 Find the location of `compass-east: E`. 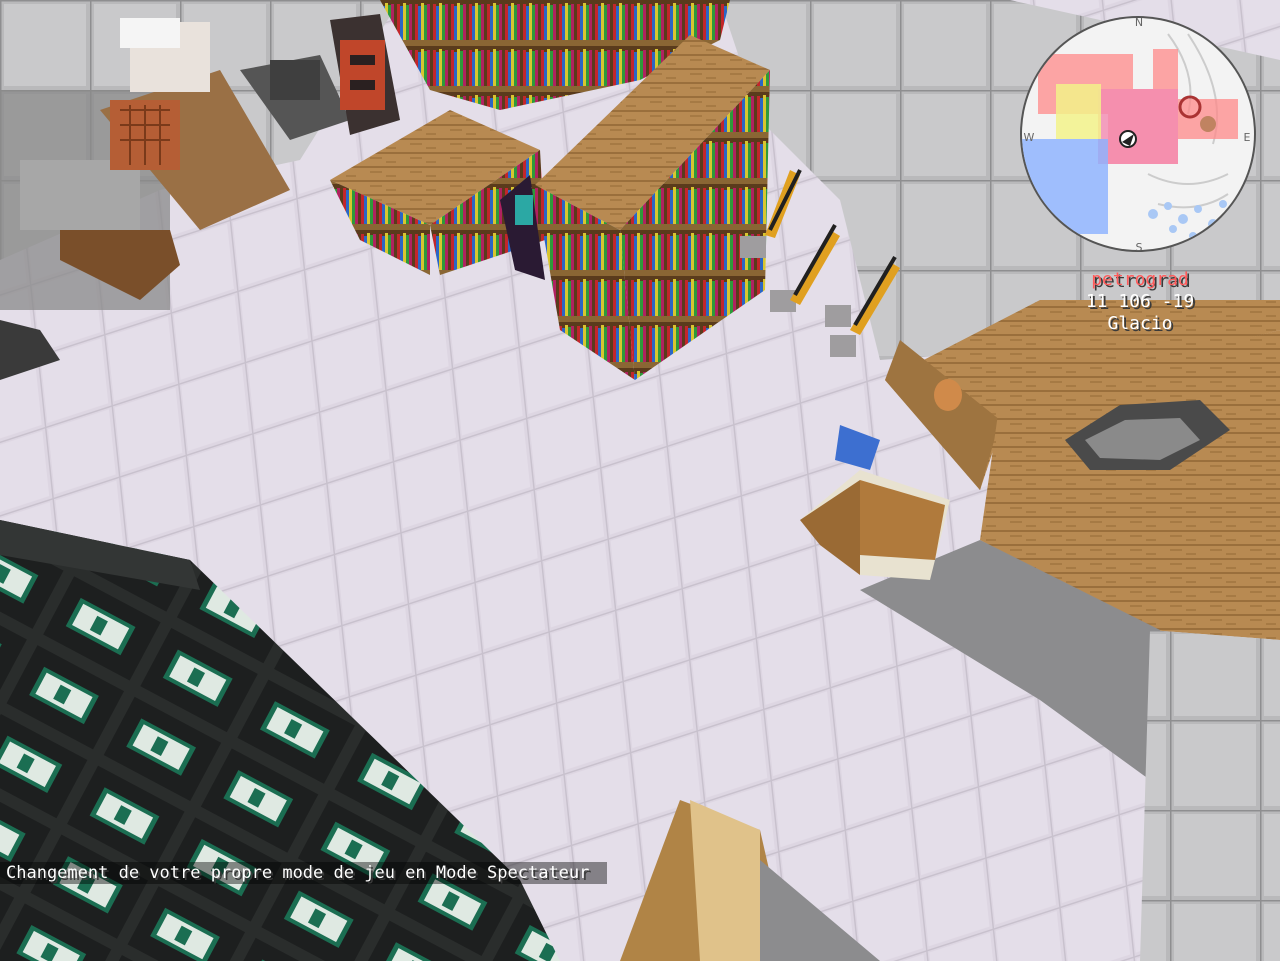

compass-east: E is located at coordinates (1247, 137).